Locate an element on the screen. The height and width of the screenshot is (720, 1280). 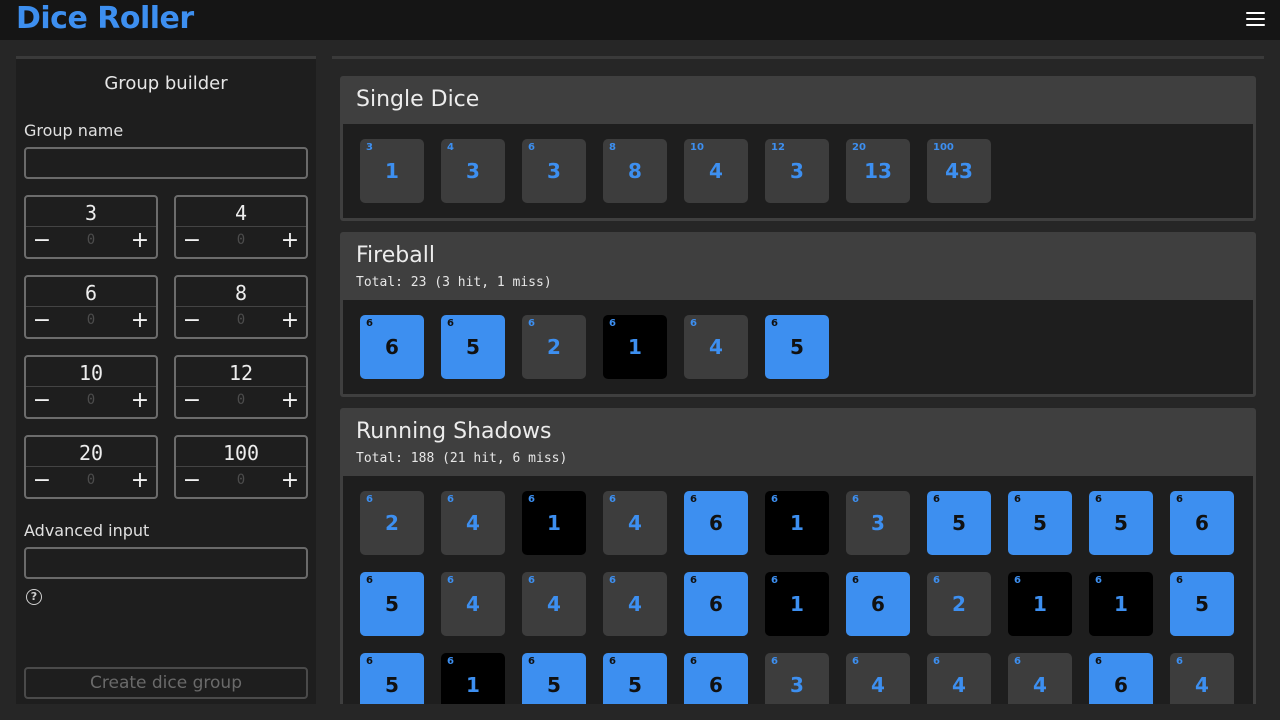
group-builder-title: Group builder is located at coordinates (166, 83).